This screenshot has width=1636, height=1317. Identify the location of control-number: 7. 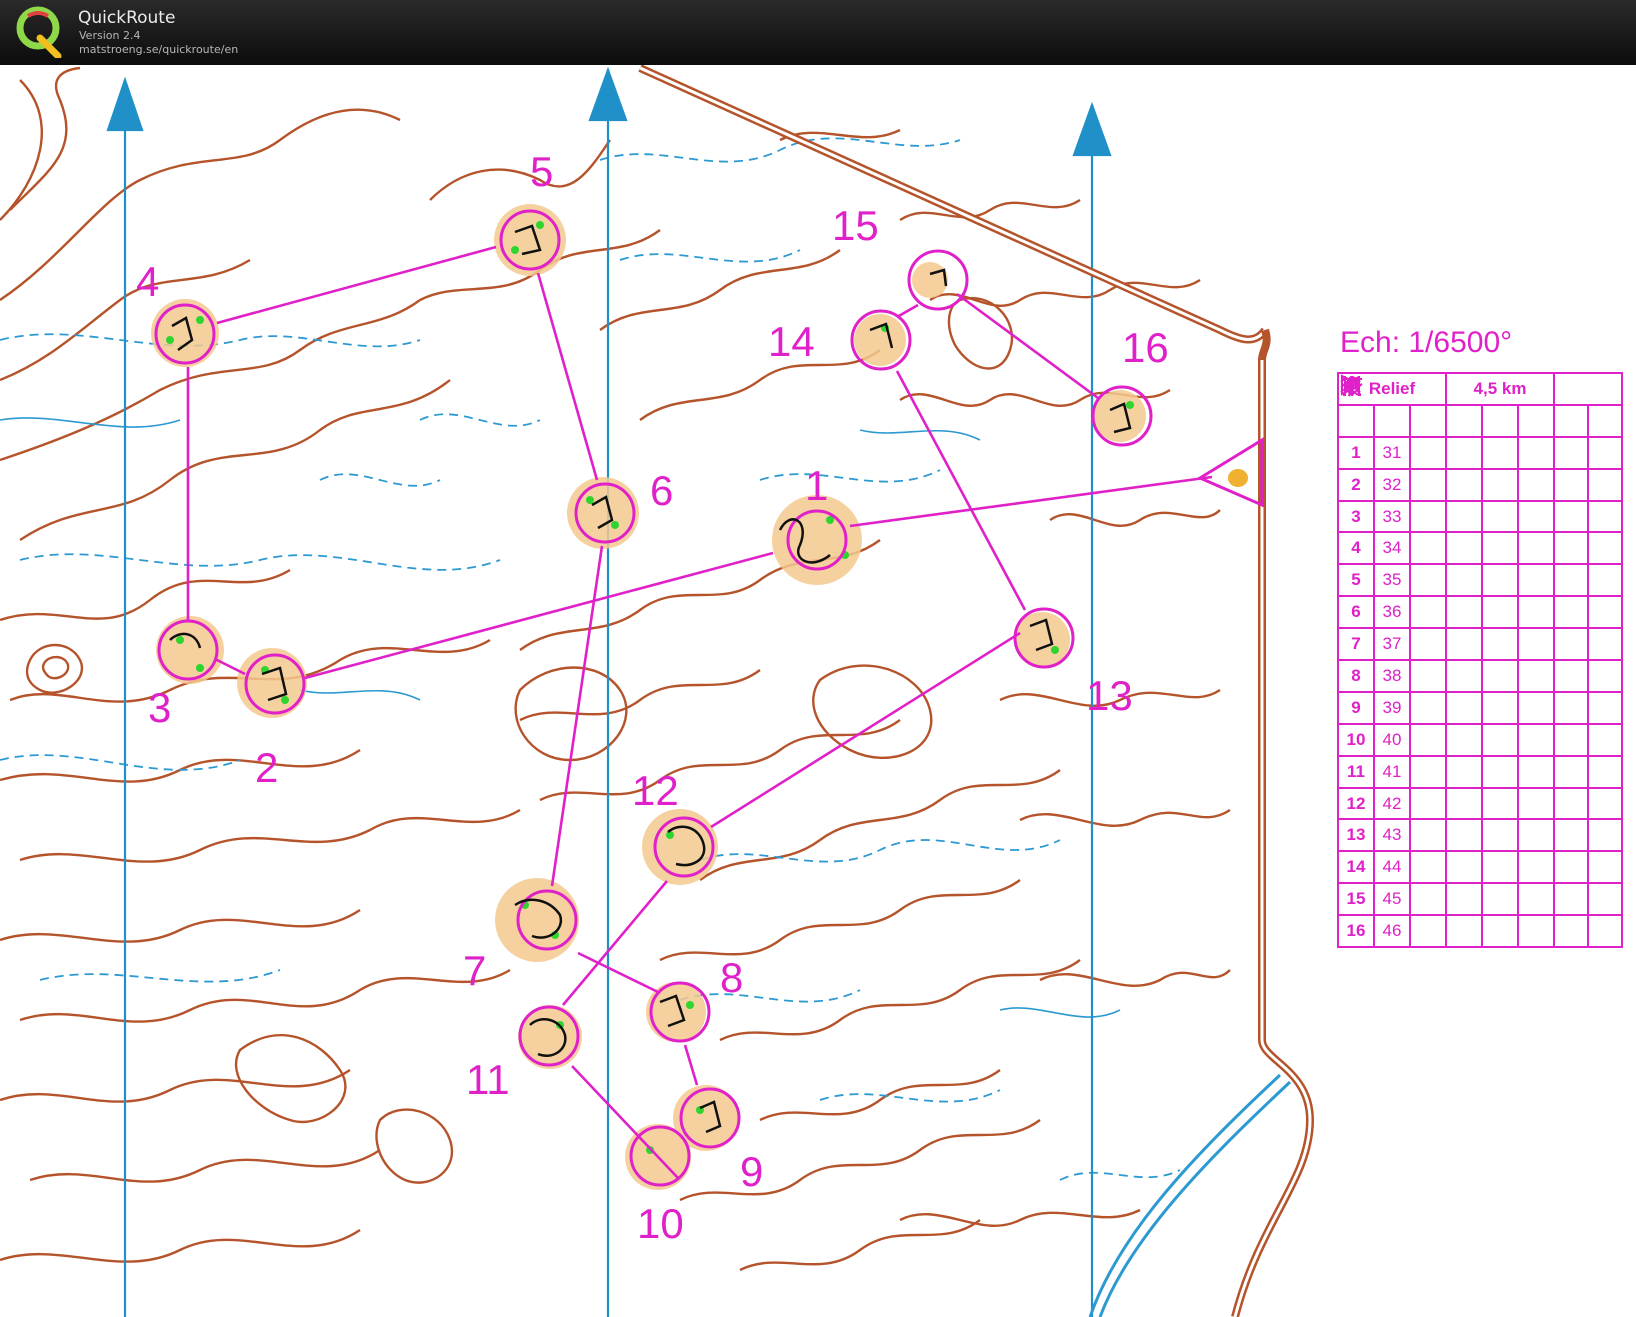
(1356, 644).